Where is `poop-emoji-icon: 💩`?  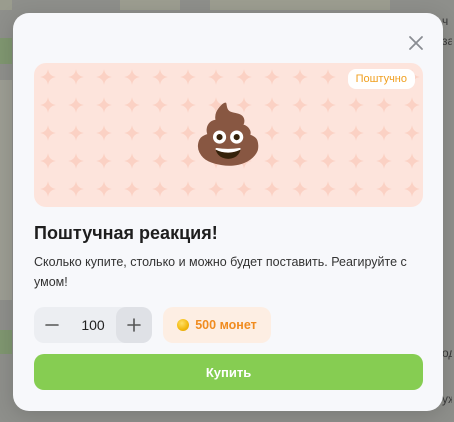 poop-emoji-icon: 💩 is located at coordinates (228, 134).